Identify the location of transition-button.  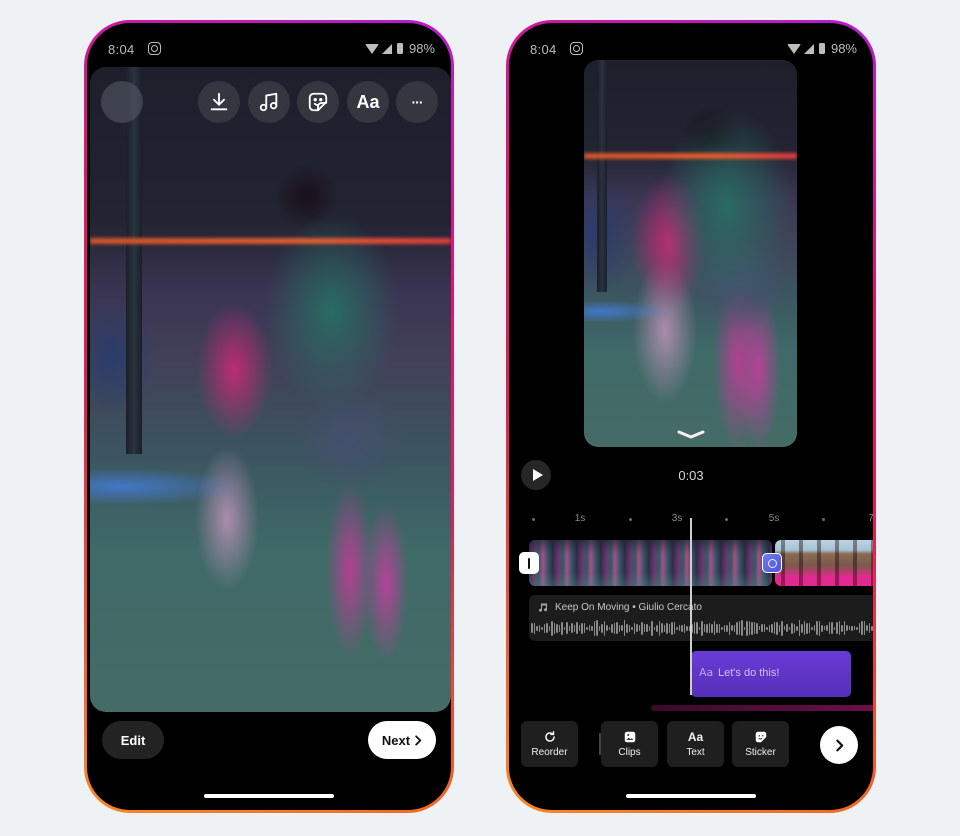
(772, 563).